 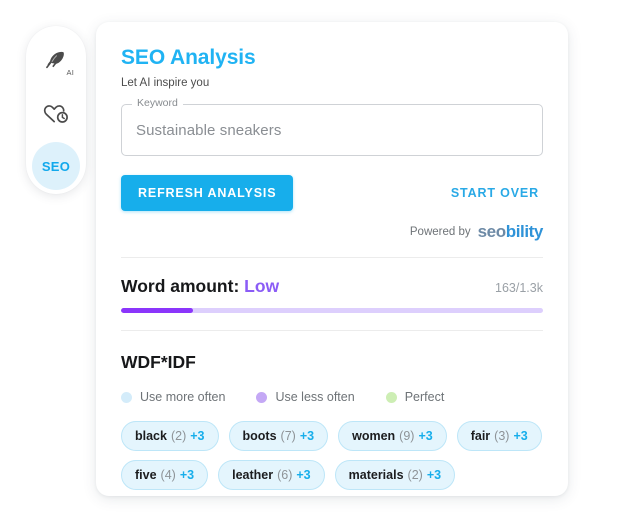 What do you see at coordinates (259, 436) in the screenshot?
I see `keyword-chip-word: boots` at bounding box center [259, 436].